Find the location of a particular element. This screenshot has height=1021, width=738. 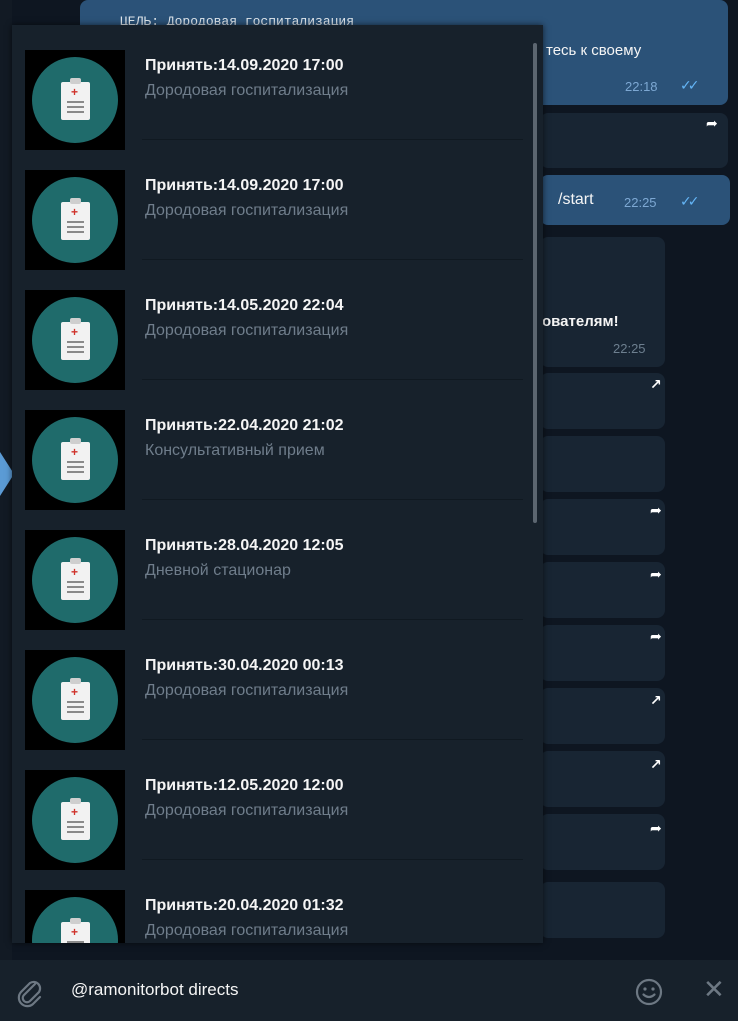

message-text: /start is located at coordinates (576, 199).